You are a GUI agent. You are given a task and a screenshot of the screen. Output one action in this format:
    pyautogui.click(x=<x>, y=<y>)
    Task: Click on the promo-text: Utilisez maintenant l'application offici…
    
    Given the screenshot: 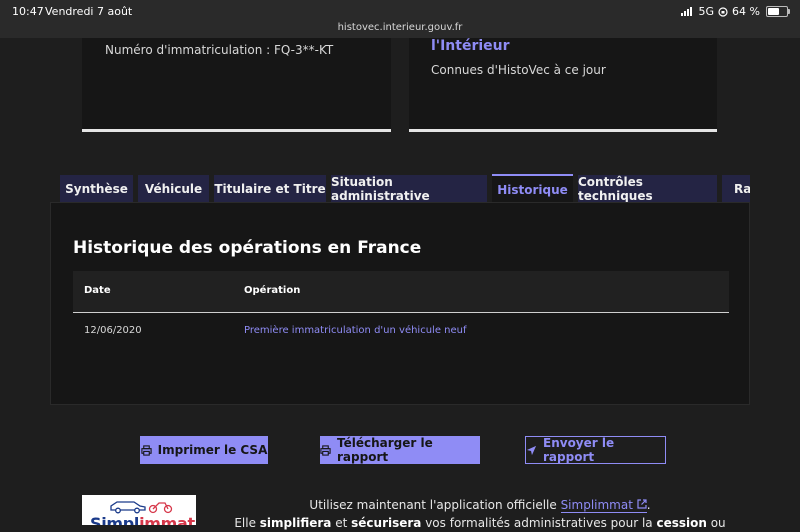 What is the action you would take?
    pyautogui.click(x=480, y=514)
    